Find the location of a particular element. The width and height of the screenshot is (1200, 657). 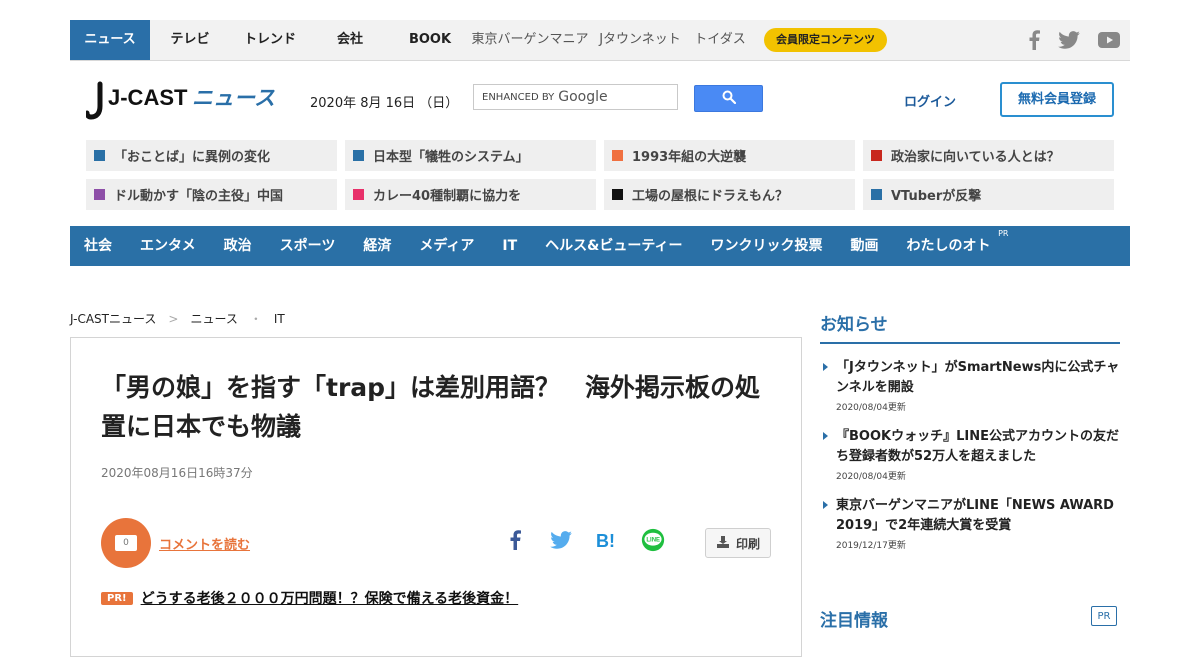

trending-item: 政治家に向いている人とは？ is located at coordinates (988, 155).